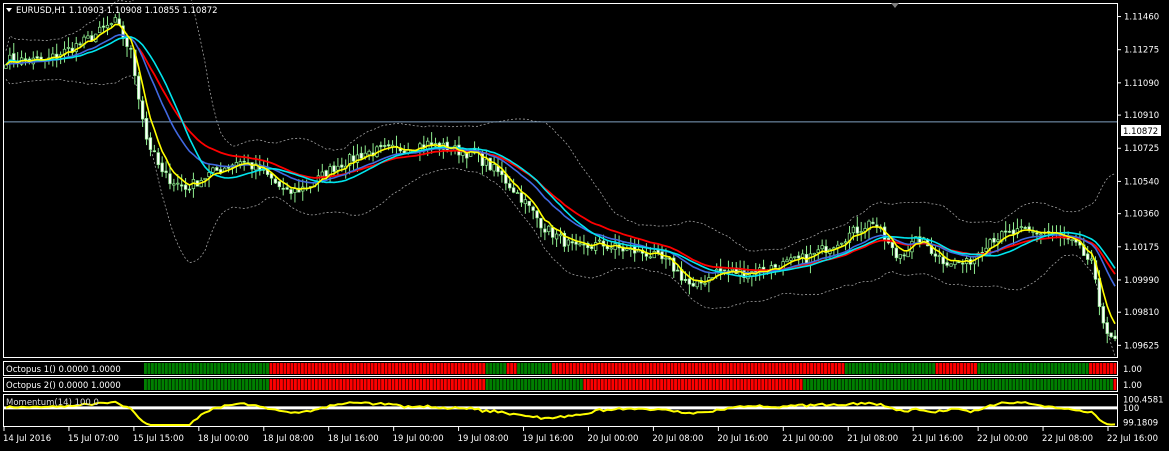 This screenshot has width=1169, height=451. Describe the element at coordinates (1141, 281) in the screenshot. I see `y-tick-label: 1.09990` at that location.